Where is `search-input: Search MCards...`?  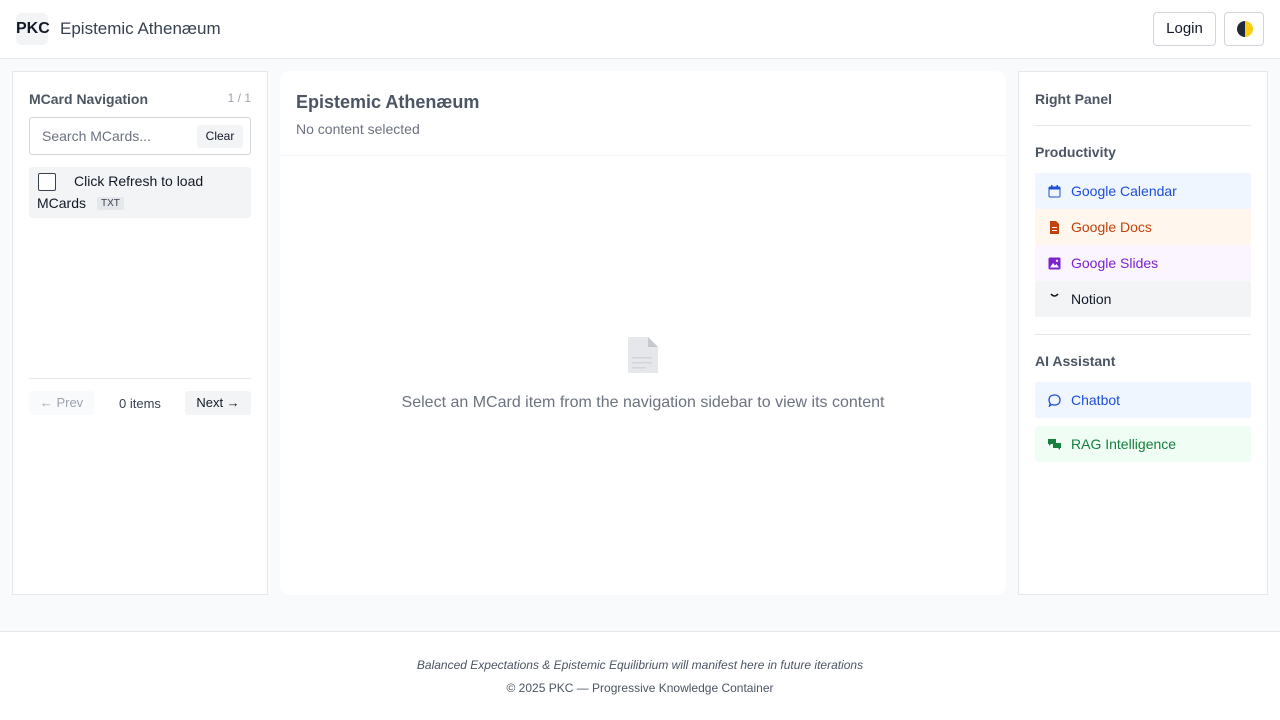 search-input: Search MCards... is located at coordinates (96, 136).